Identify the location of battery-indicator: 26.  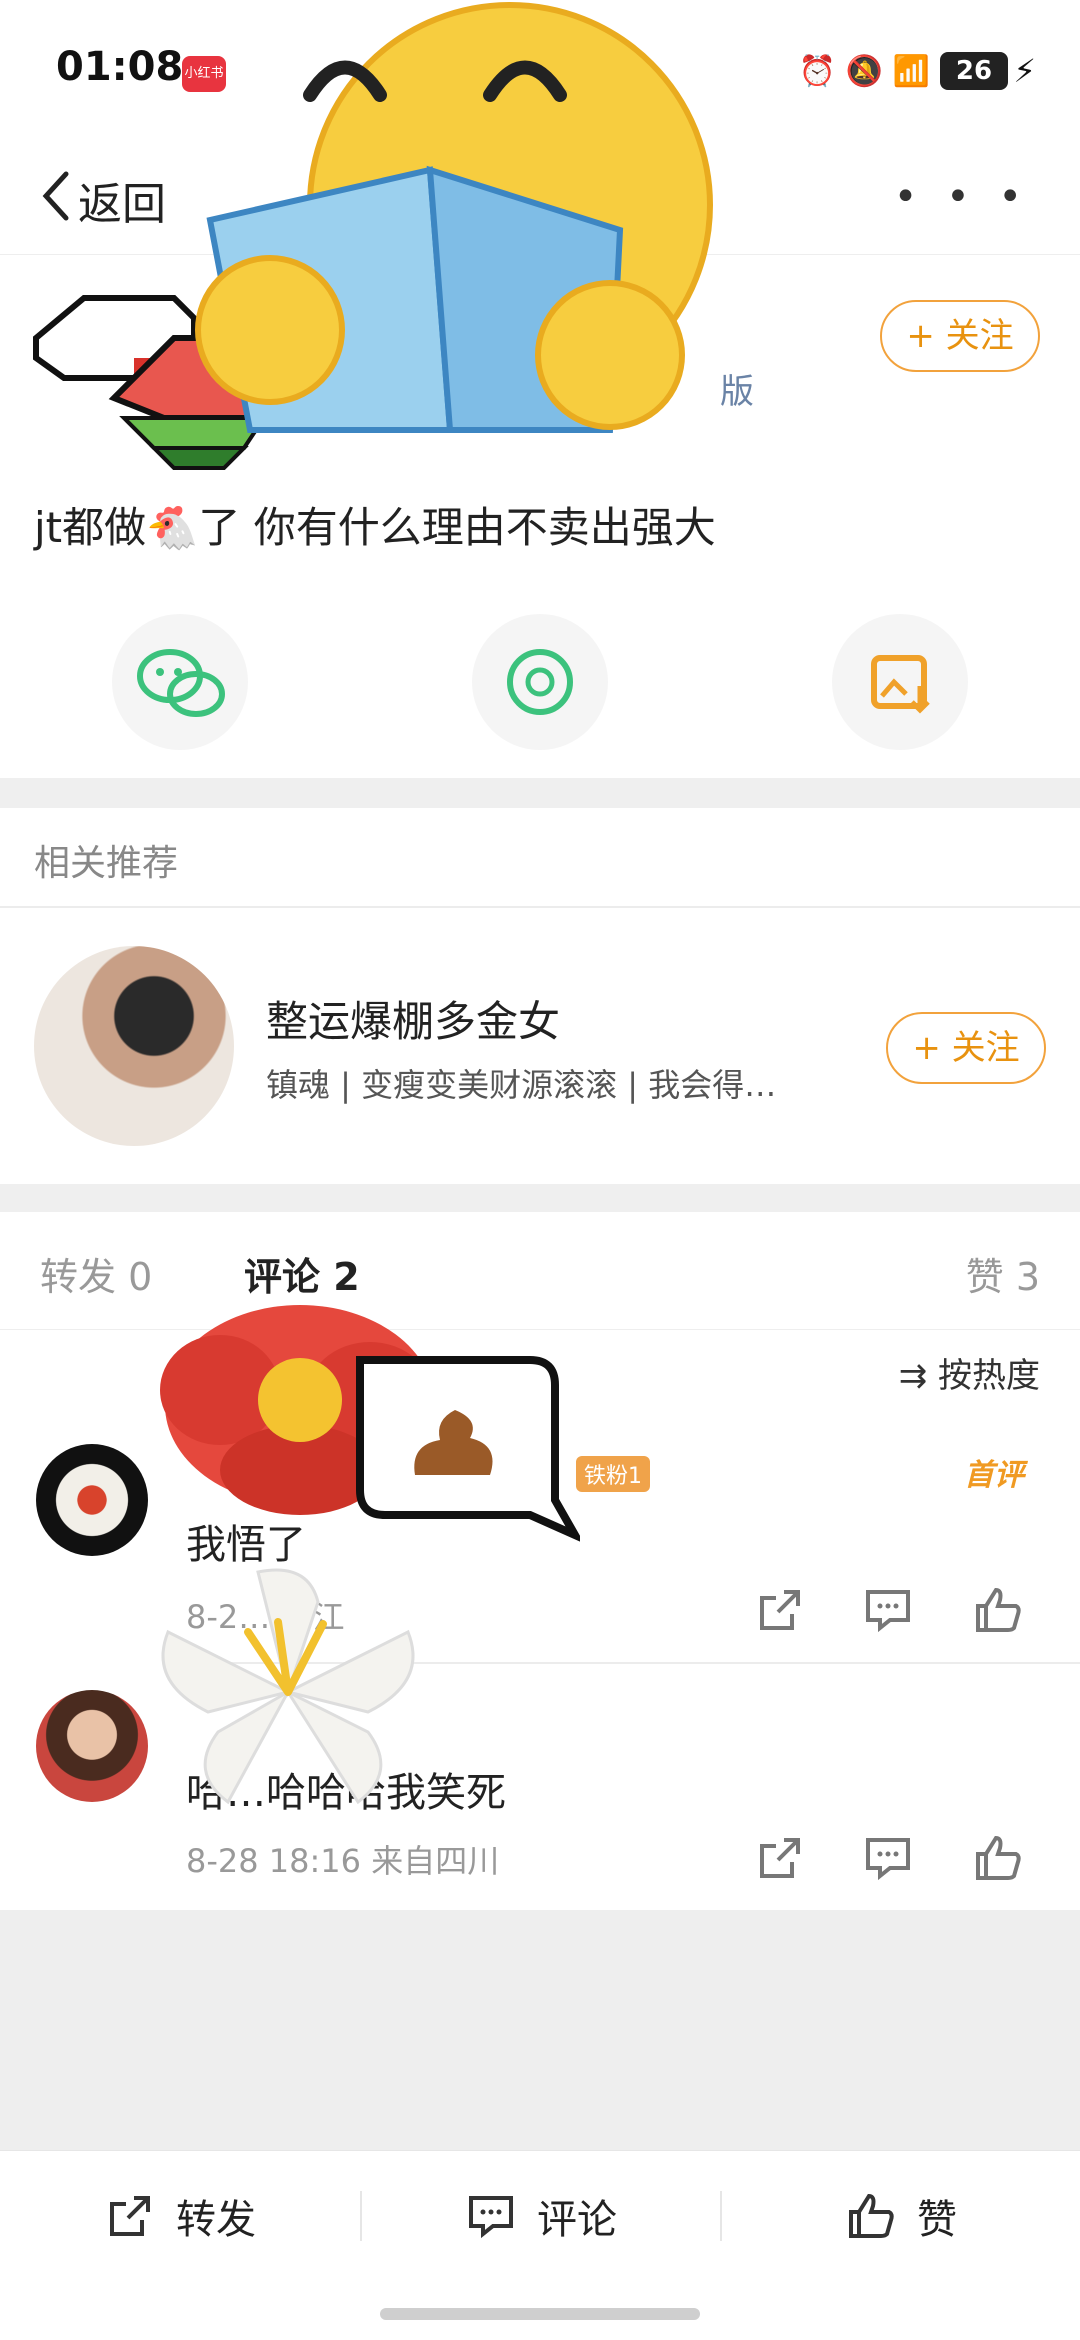
(974, 71).